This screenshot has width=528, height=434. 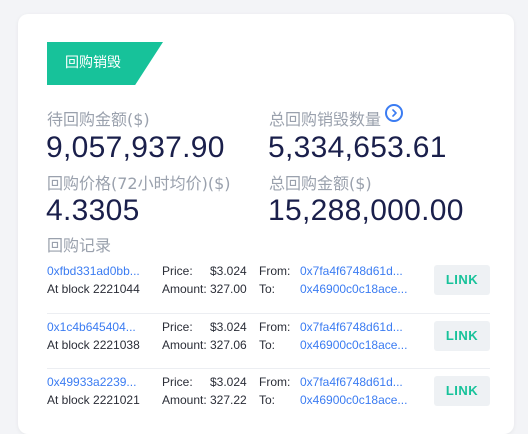 I want to click on chevron-right-circle-icon, so click(x=394, y=113).